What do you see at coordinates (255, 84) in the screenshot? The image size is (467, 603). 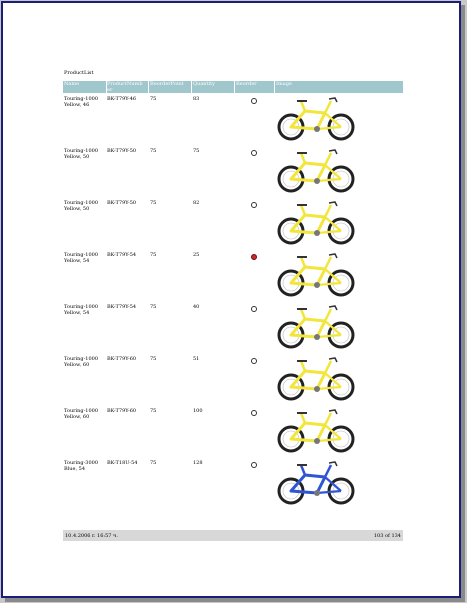 I see `column-header-reorder: Reorder` at bounding box center [255, 84].